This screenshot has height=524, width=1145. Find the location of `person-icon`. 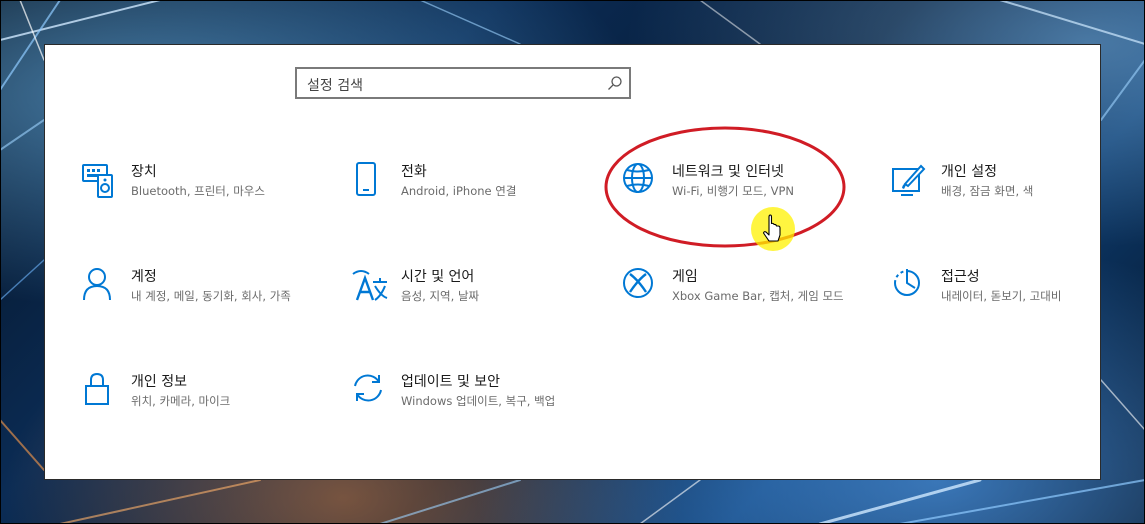

person-icon is located at coordinates (97, 284).